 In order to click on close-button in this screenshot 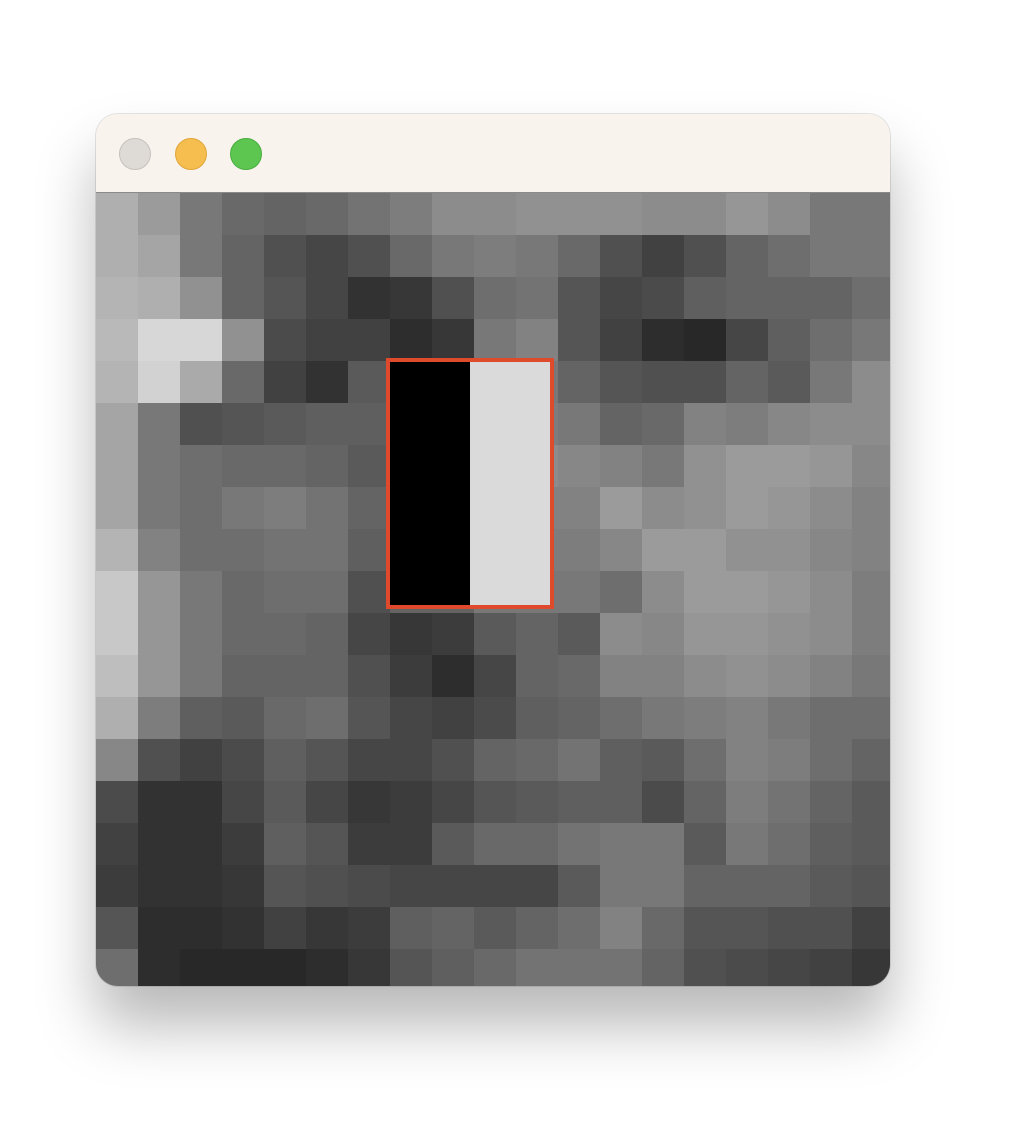, I will do `click(135, 154)`.